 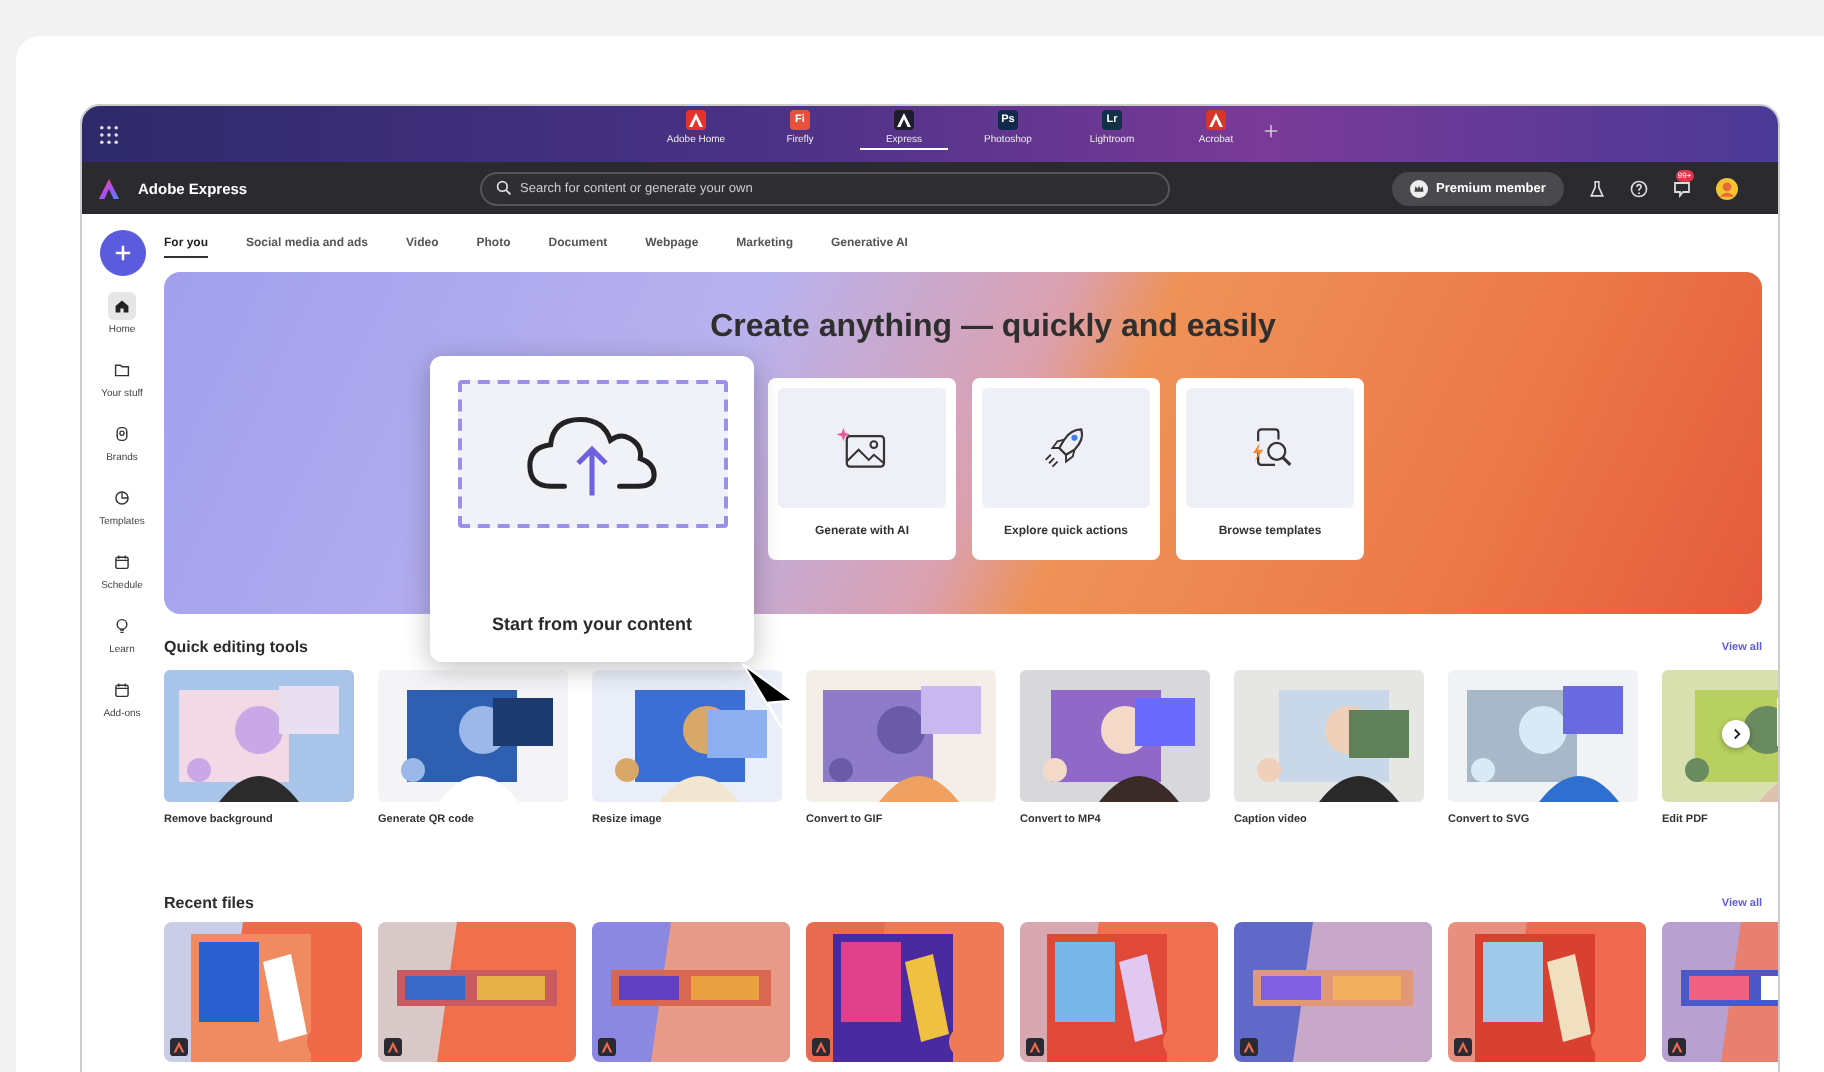 I want to click on section-title: Recent files, so click(x=209, y=903).